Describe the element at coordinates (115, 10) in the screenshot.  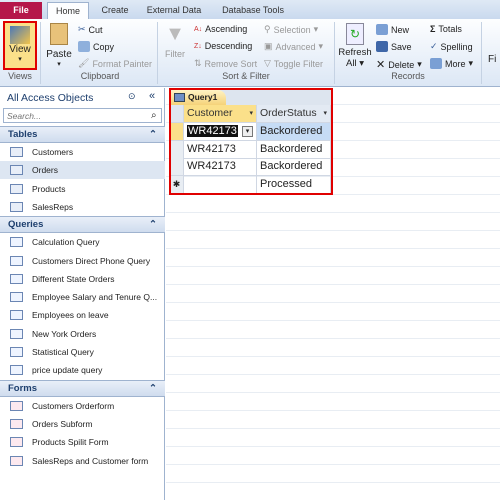
I see `tab-create: Create` at that location.